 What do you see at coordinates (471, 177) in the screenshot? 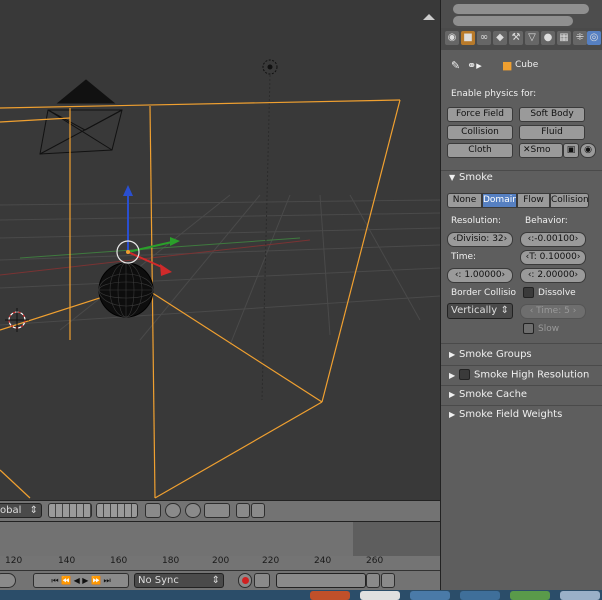
I see `smoke-panel-header: ▼ Smoke` at bounding box center [471, 177].